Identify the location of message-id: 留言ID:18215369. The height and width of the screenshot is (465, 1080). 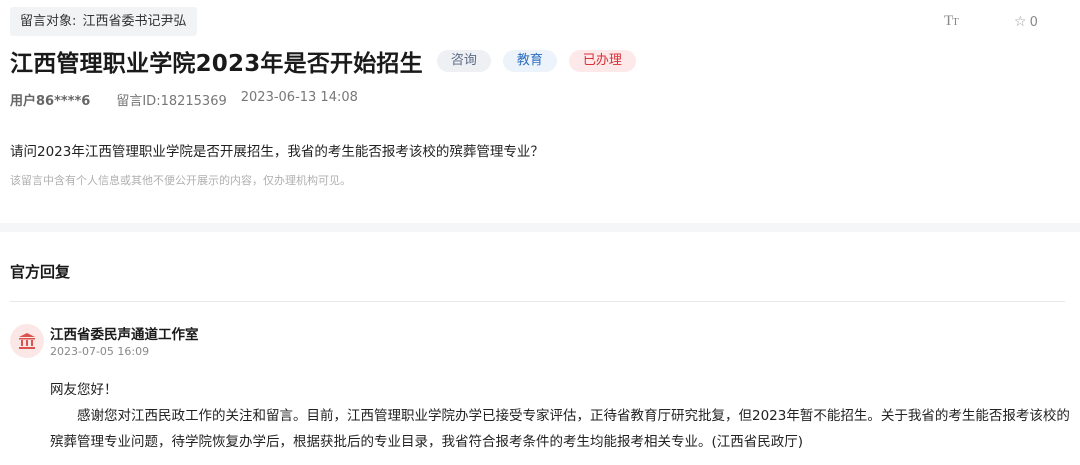
(171, 101).